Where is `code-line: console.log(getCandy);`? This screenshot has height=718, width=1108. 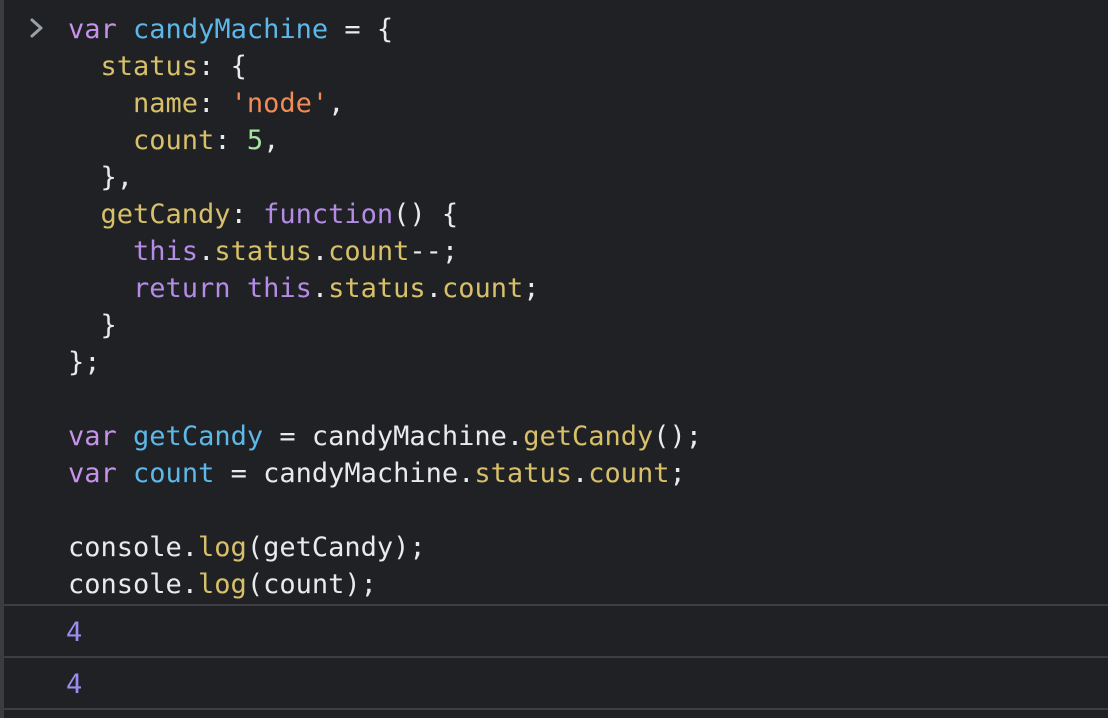
code-line: console.log(getCandy); is located at coordinates (385, 547).